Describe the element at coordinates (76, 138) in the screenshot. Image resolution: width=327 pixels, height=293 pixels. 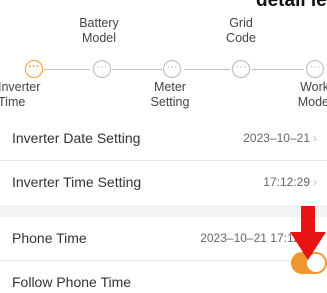
I see `inverter-date-label: Inverter Date Setting` at that location.